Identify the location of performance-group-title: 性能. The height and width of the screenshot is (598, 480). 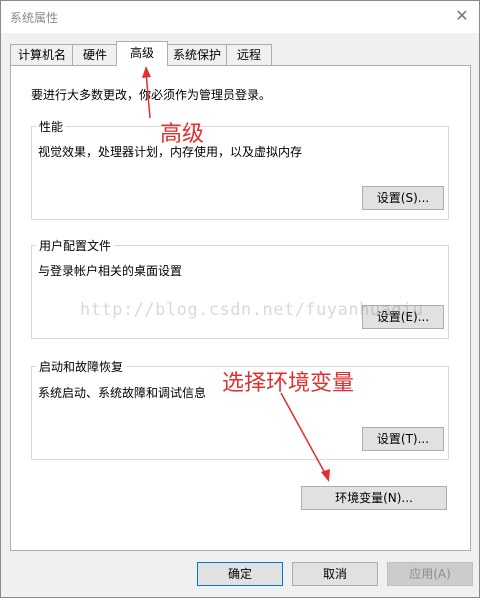
(51, 126).